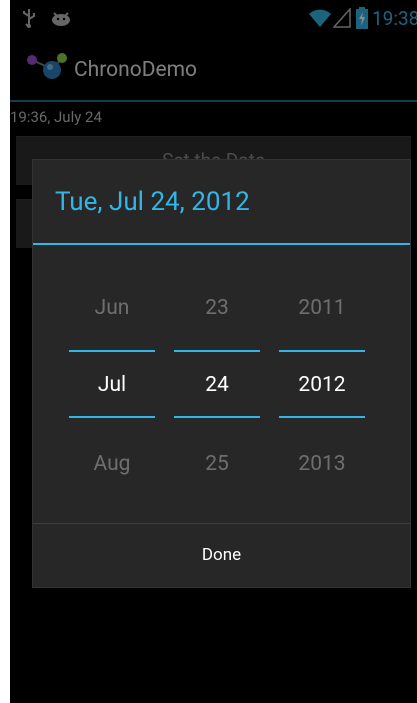  I want to click on month-next: Aug, so click(112, 464).